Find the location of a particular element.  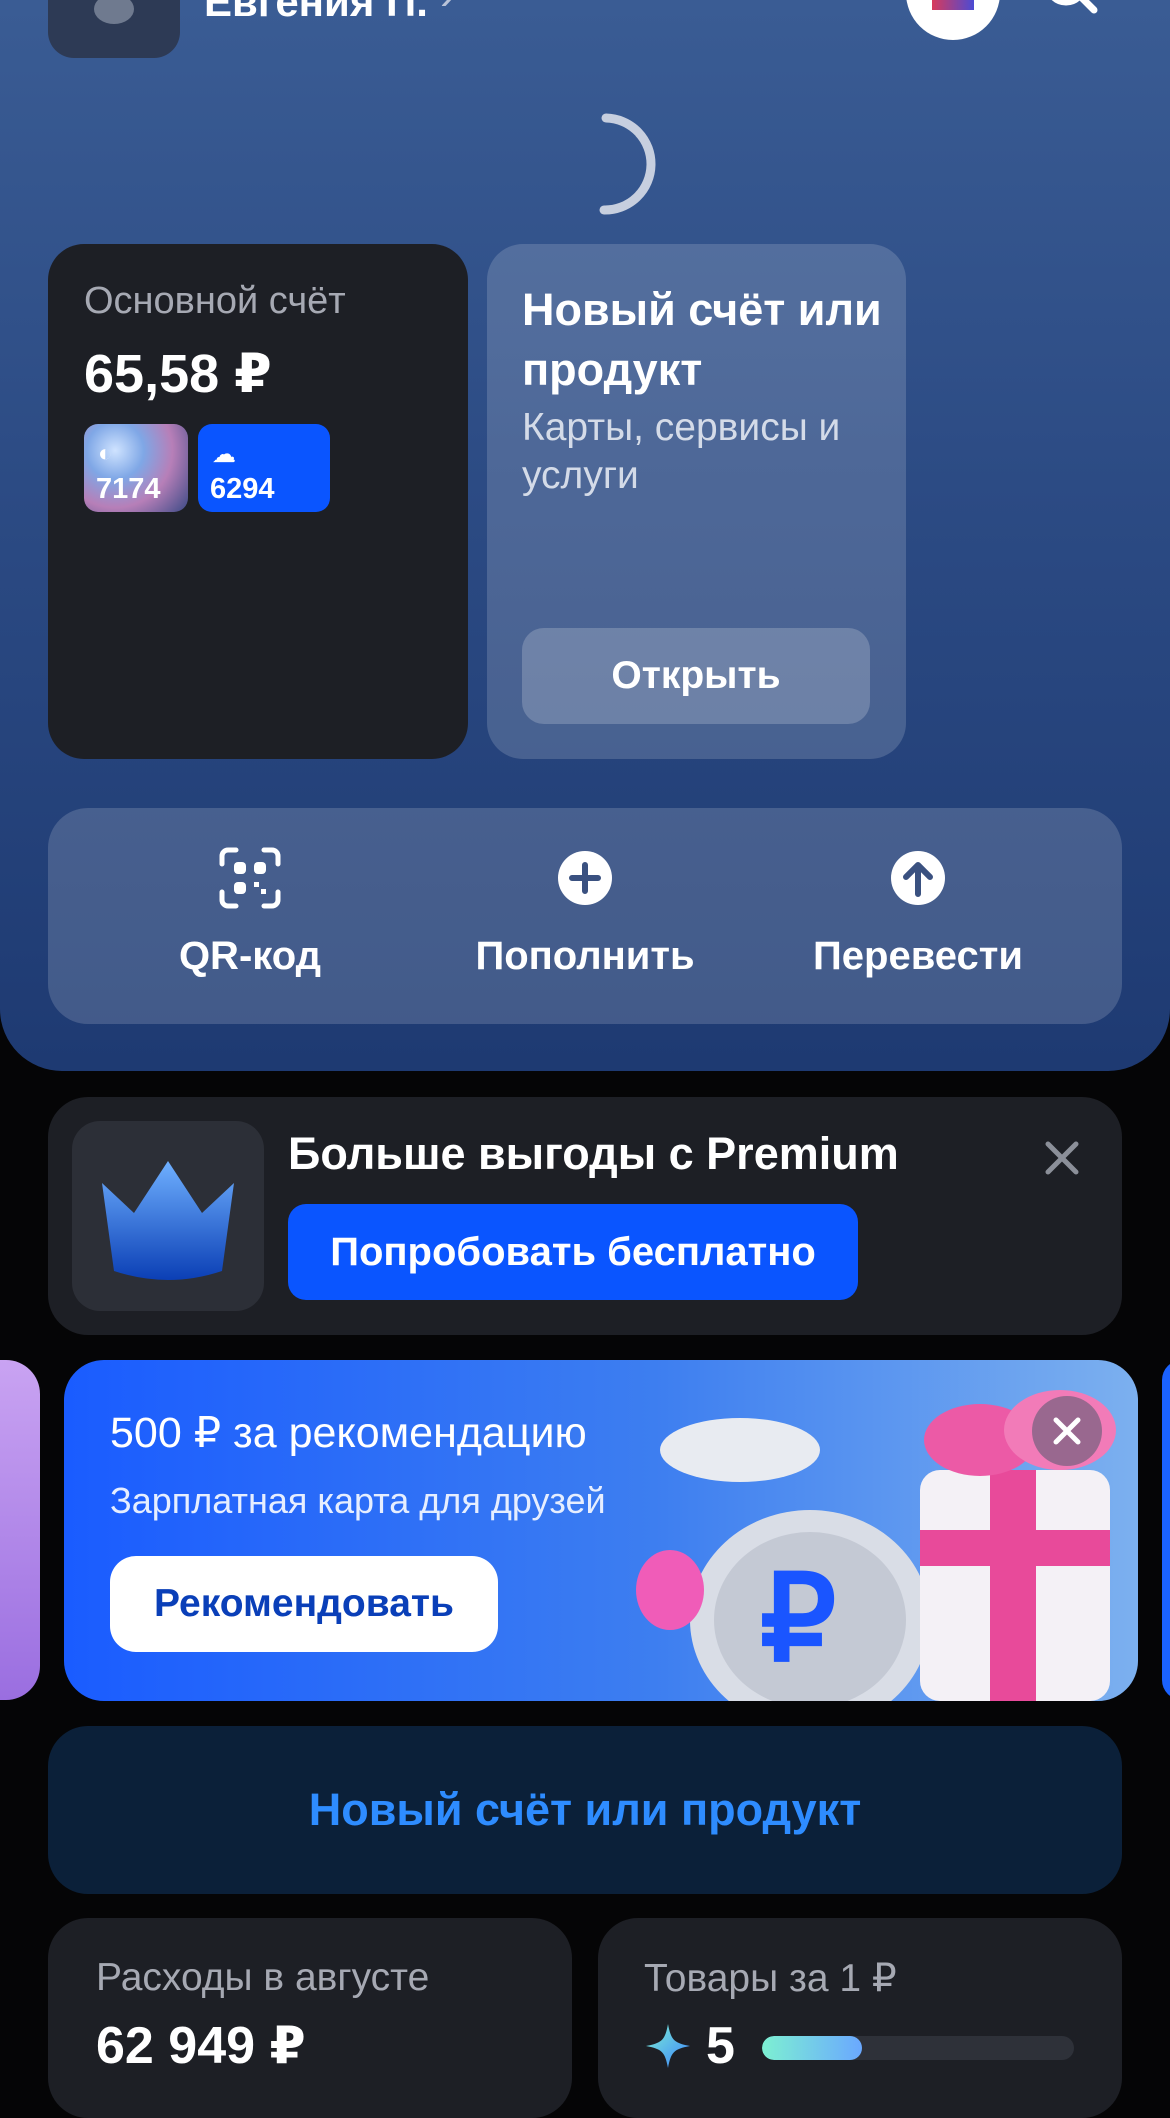

new-product-subtitle: Карты, сервисы и услуги is located at coordinates (681, 451).